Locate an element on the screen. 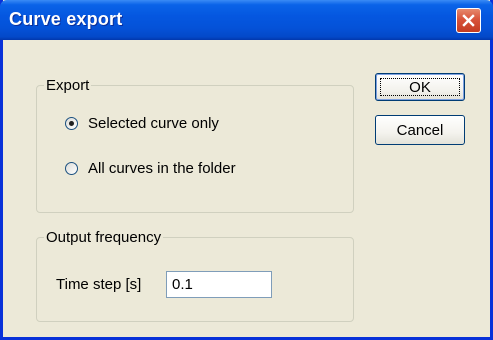  cancel-button: Cancel is located at coordinates (420, 130).